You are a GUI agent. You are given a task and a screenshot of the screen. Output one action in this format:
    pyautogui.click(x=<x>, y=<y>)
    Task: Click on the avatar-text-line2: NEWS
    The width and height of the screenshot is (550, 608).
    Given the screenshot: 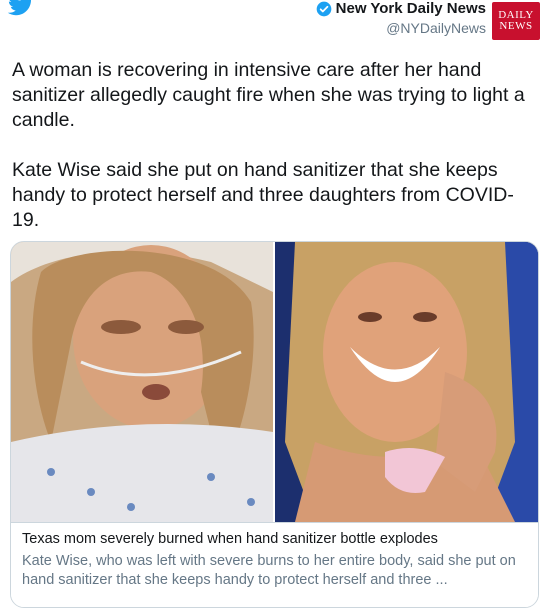 What is the action you would take?
    pyautogui.click(x=516, y=26)
    